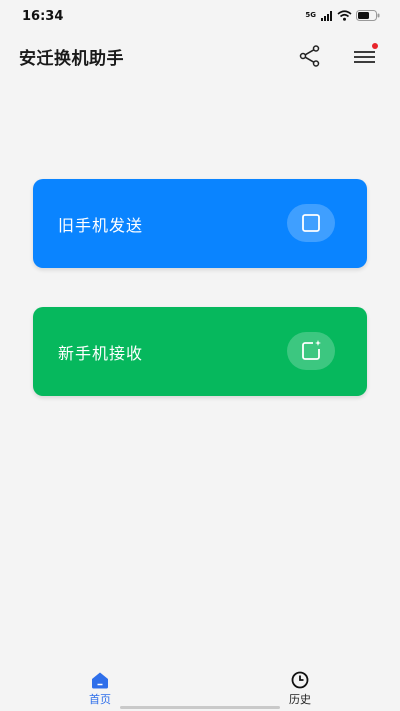 This screenshot has width=400, height=711. I want to click on nav-label-home: 首页, so click(100, 699).